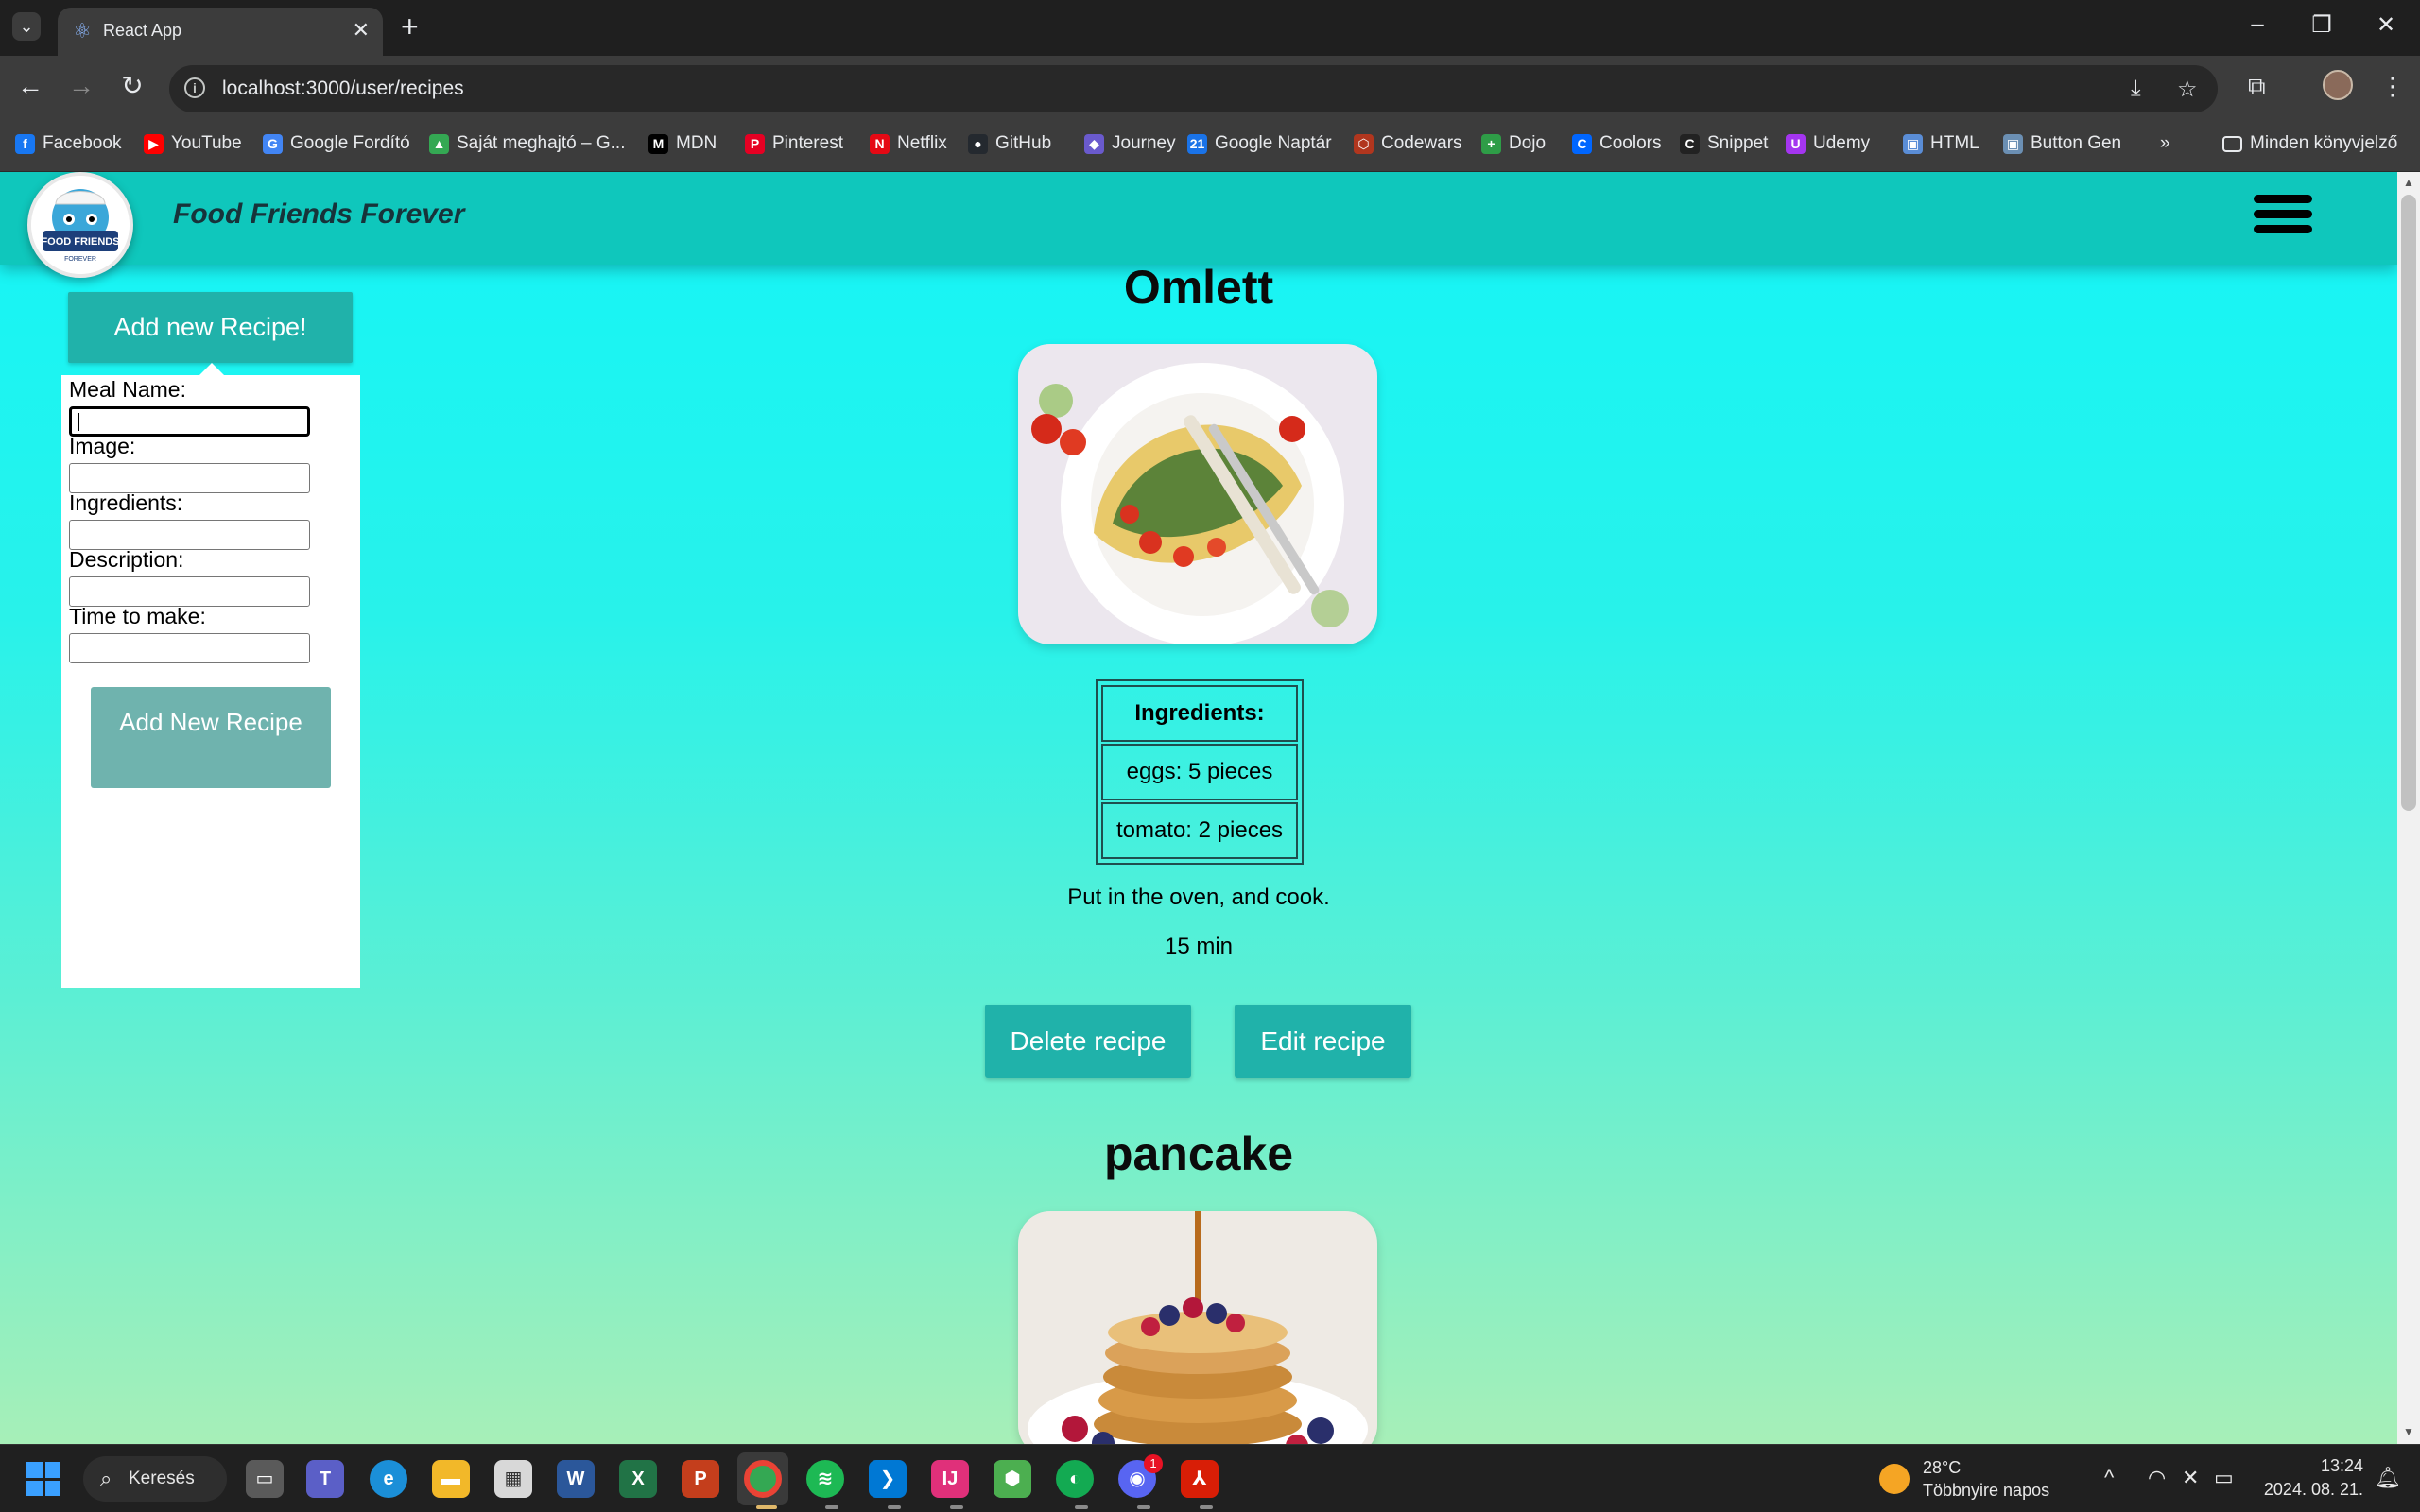  I want to click on scroll-up-icon: ▲, so click(2408, 182).